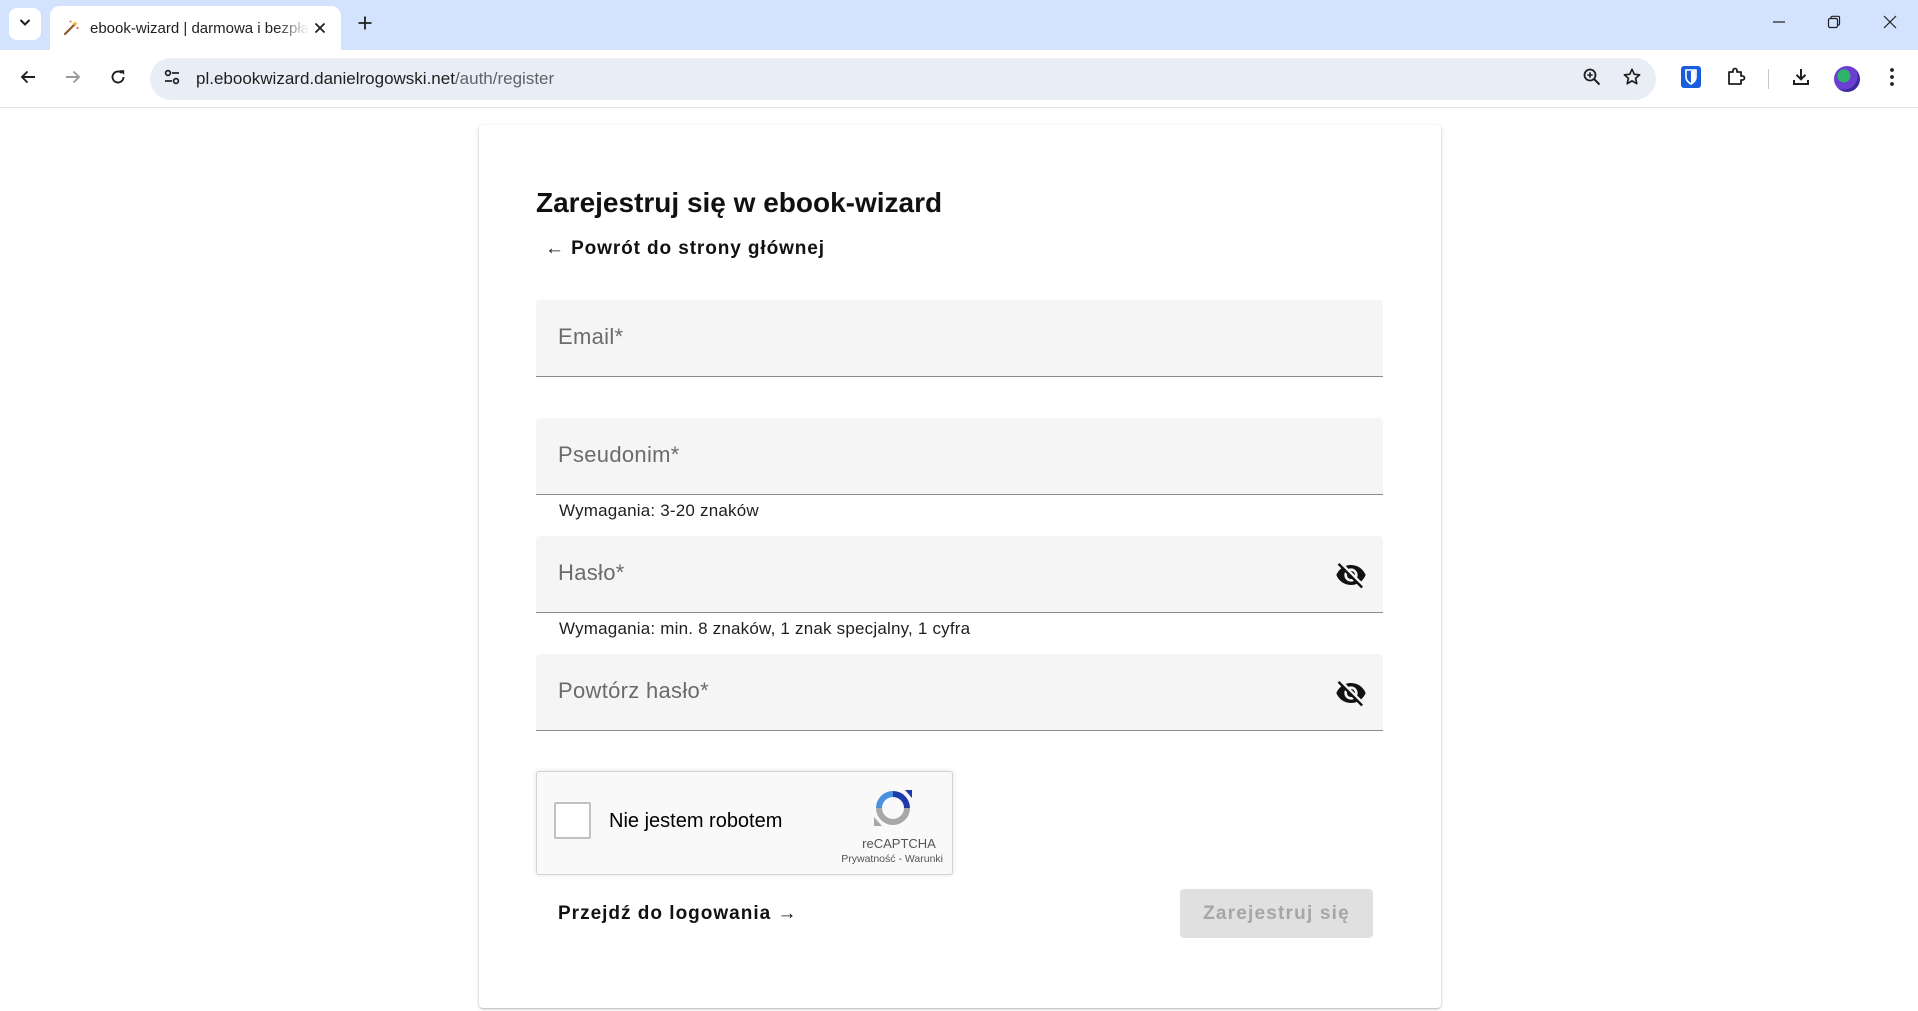 The height and width of the screenshot is (1011, 1918). Describe the element at coordinates (677, 914) in the screenshot. I see `go-to-login-link: Przejdź do logowania →` at that location.